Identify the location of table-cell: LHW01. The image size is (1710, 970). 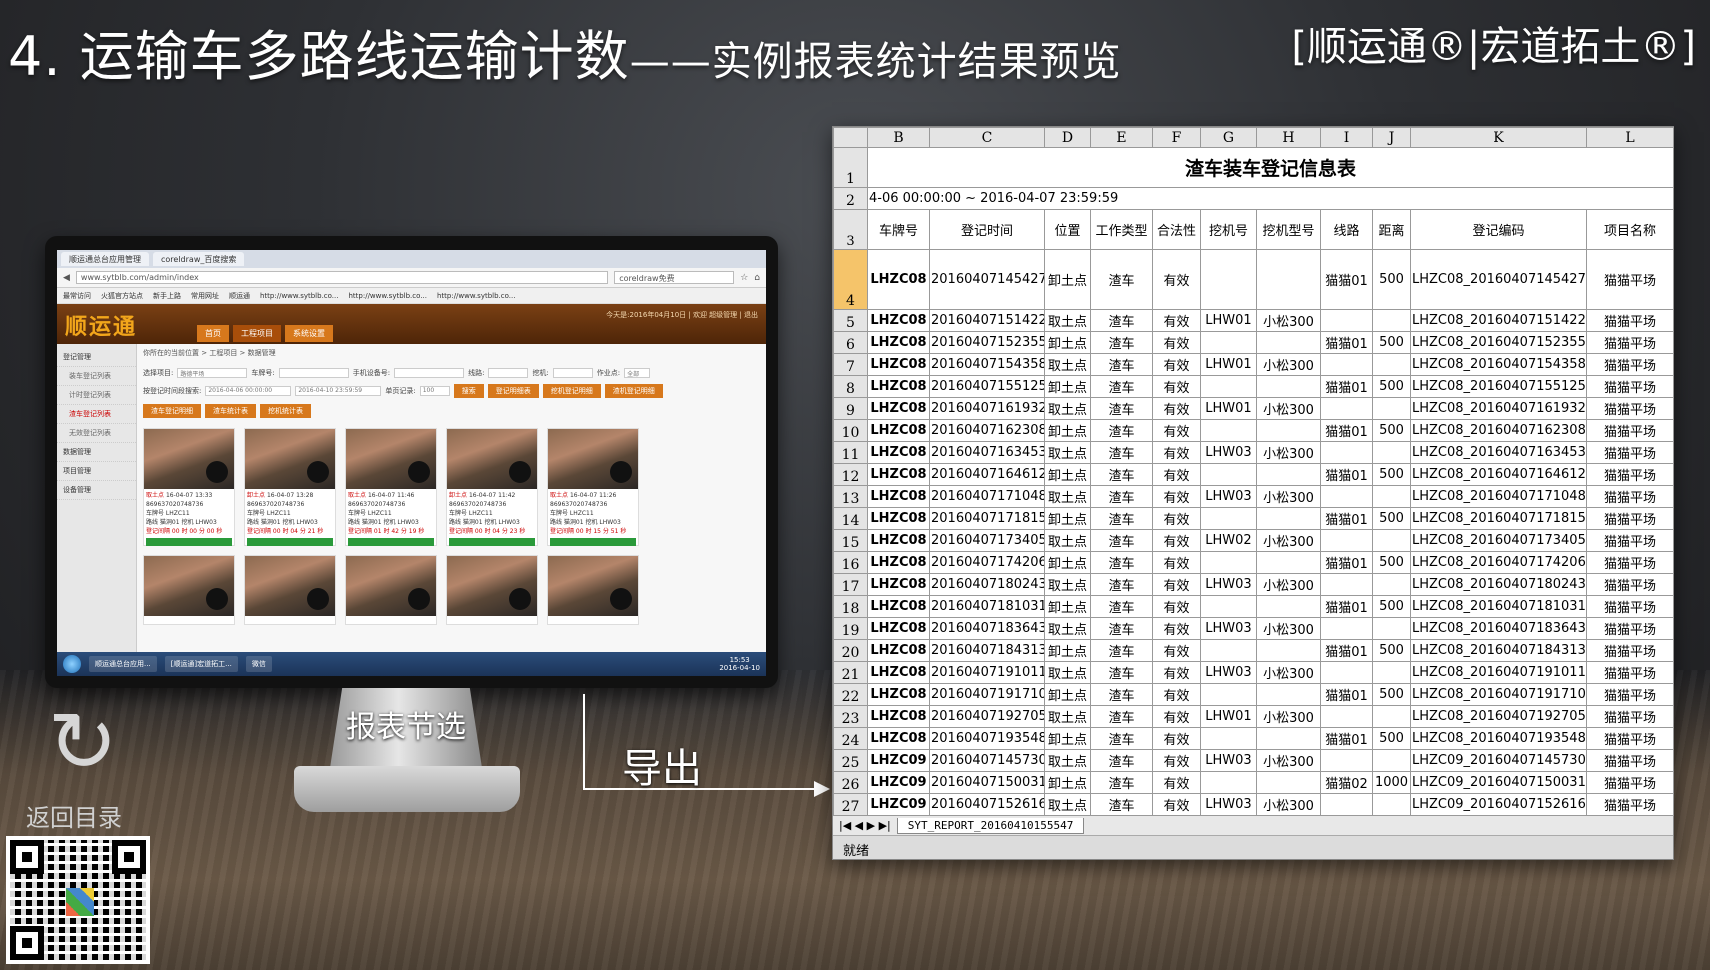
(1228, 364).